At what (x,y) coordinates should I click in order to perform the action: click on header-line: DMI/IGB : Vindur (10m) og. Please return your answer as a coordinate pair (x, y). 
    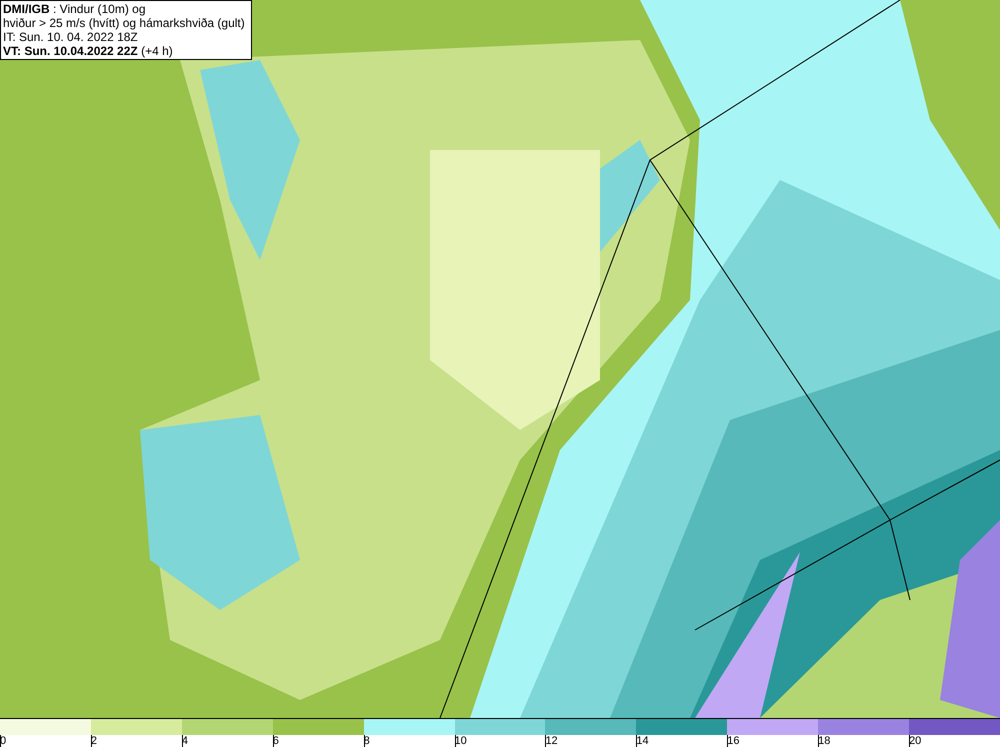
    Looking at the image, I should click on (74, 9).